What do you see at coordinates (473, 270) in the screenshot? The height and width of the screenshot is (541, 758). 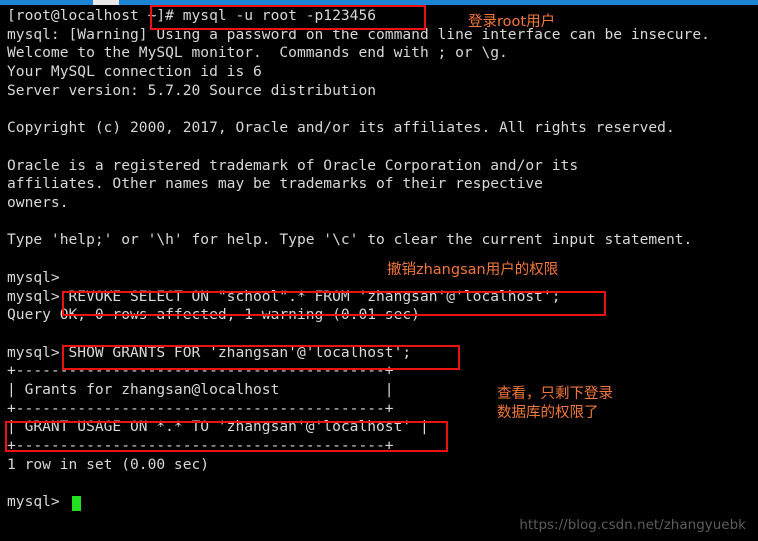 I see `annotation-note: 撤销zhangsan用户的权限` at bounding box center [473, 270].